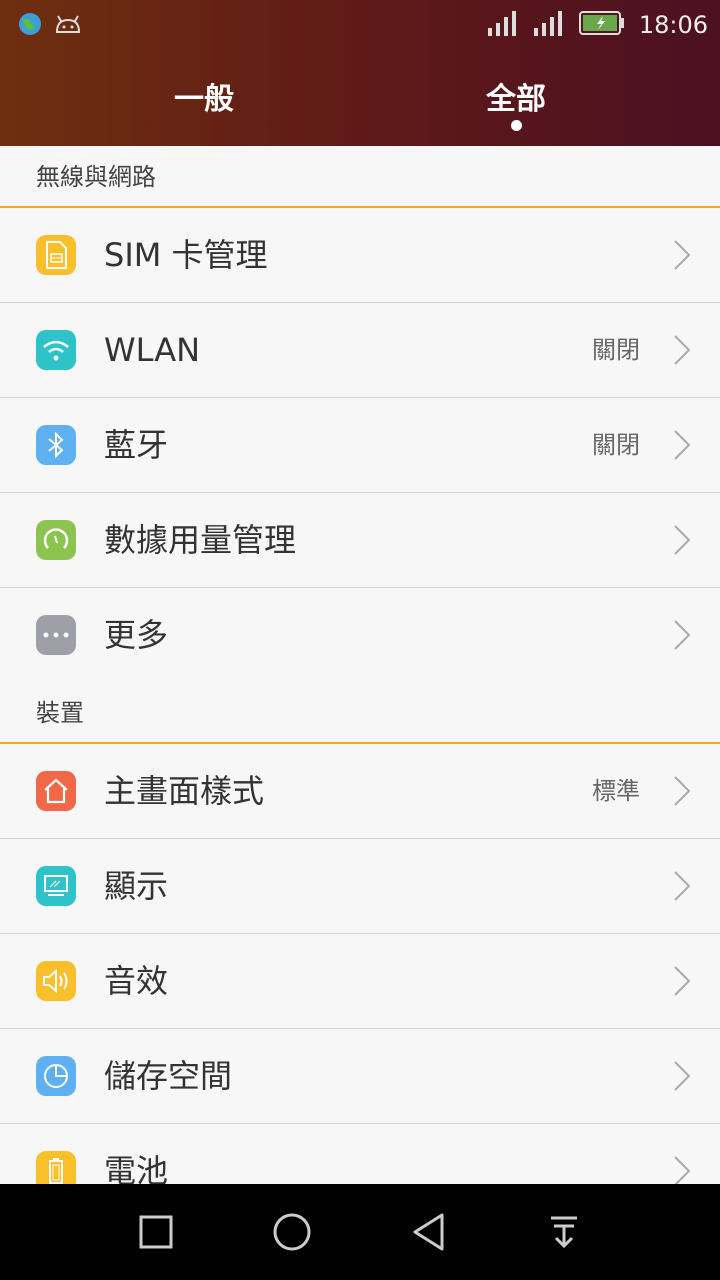 Image resolution: width=720 pixels, height=1280 pixels. I want to click on settings-item-label: 主畫面樣式, so click(184, 791).